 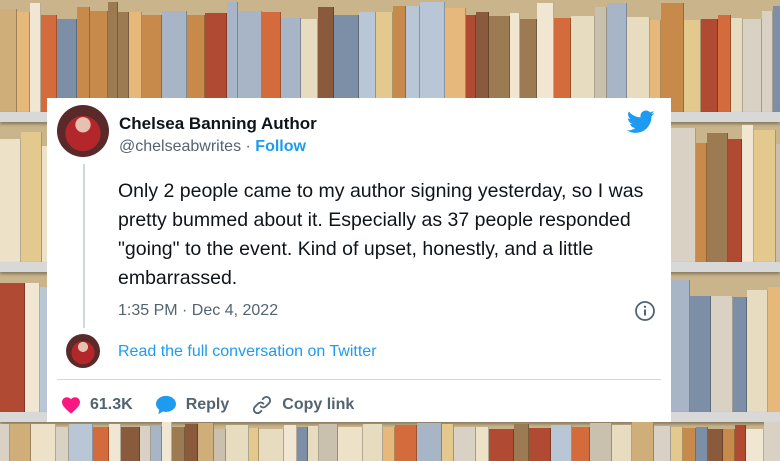 What do you see at coordinates (180, 146) in the screenshot?
I see `author-handle: @chelseabwrites` at bounding box center [180, 146].